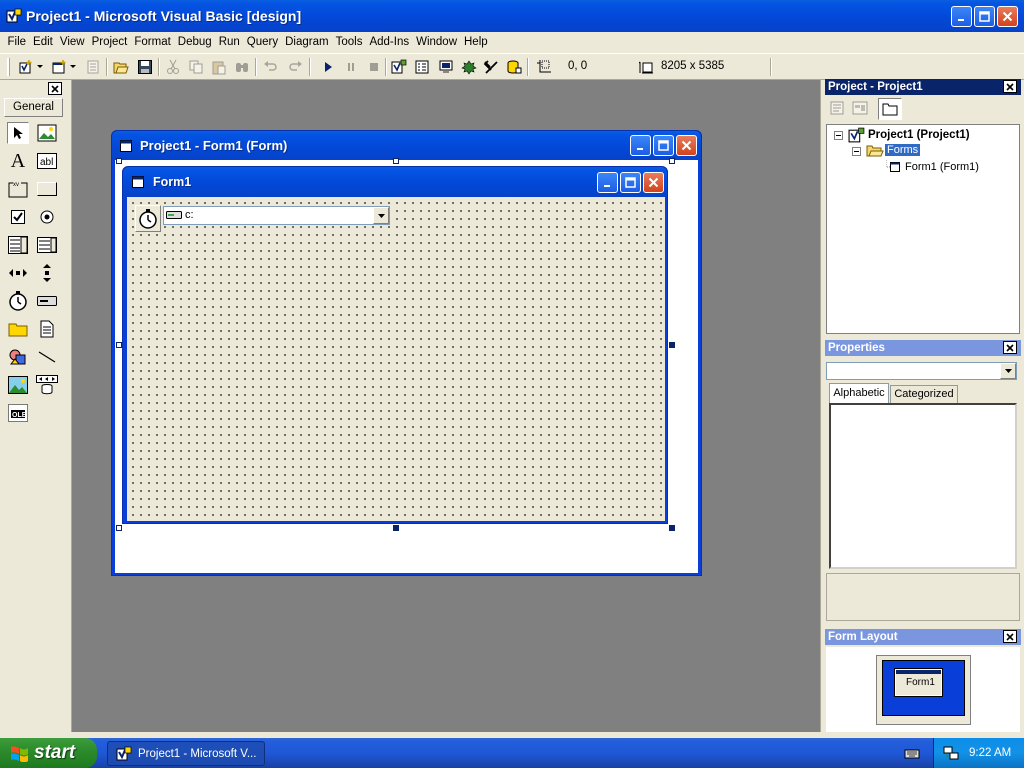  I want to click on form1-minimize-button, so click(607, 182).